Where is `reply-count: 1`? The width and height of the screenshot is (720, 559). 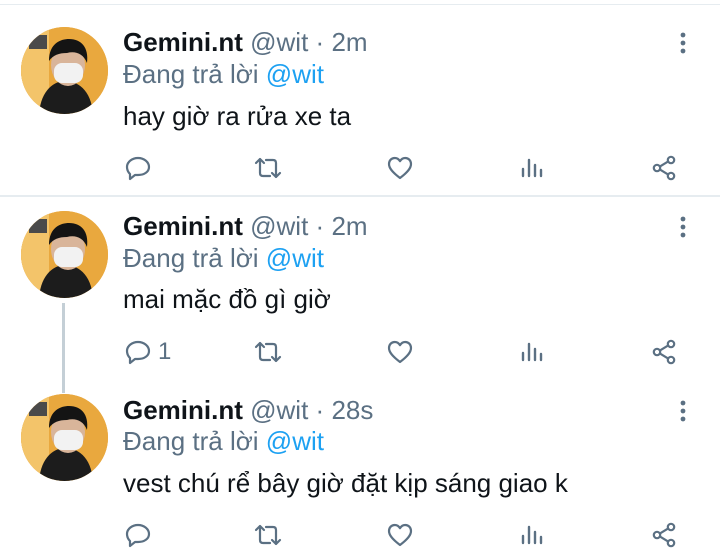
reply-count: 1 is located at coordinates (165, 351).